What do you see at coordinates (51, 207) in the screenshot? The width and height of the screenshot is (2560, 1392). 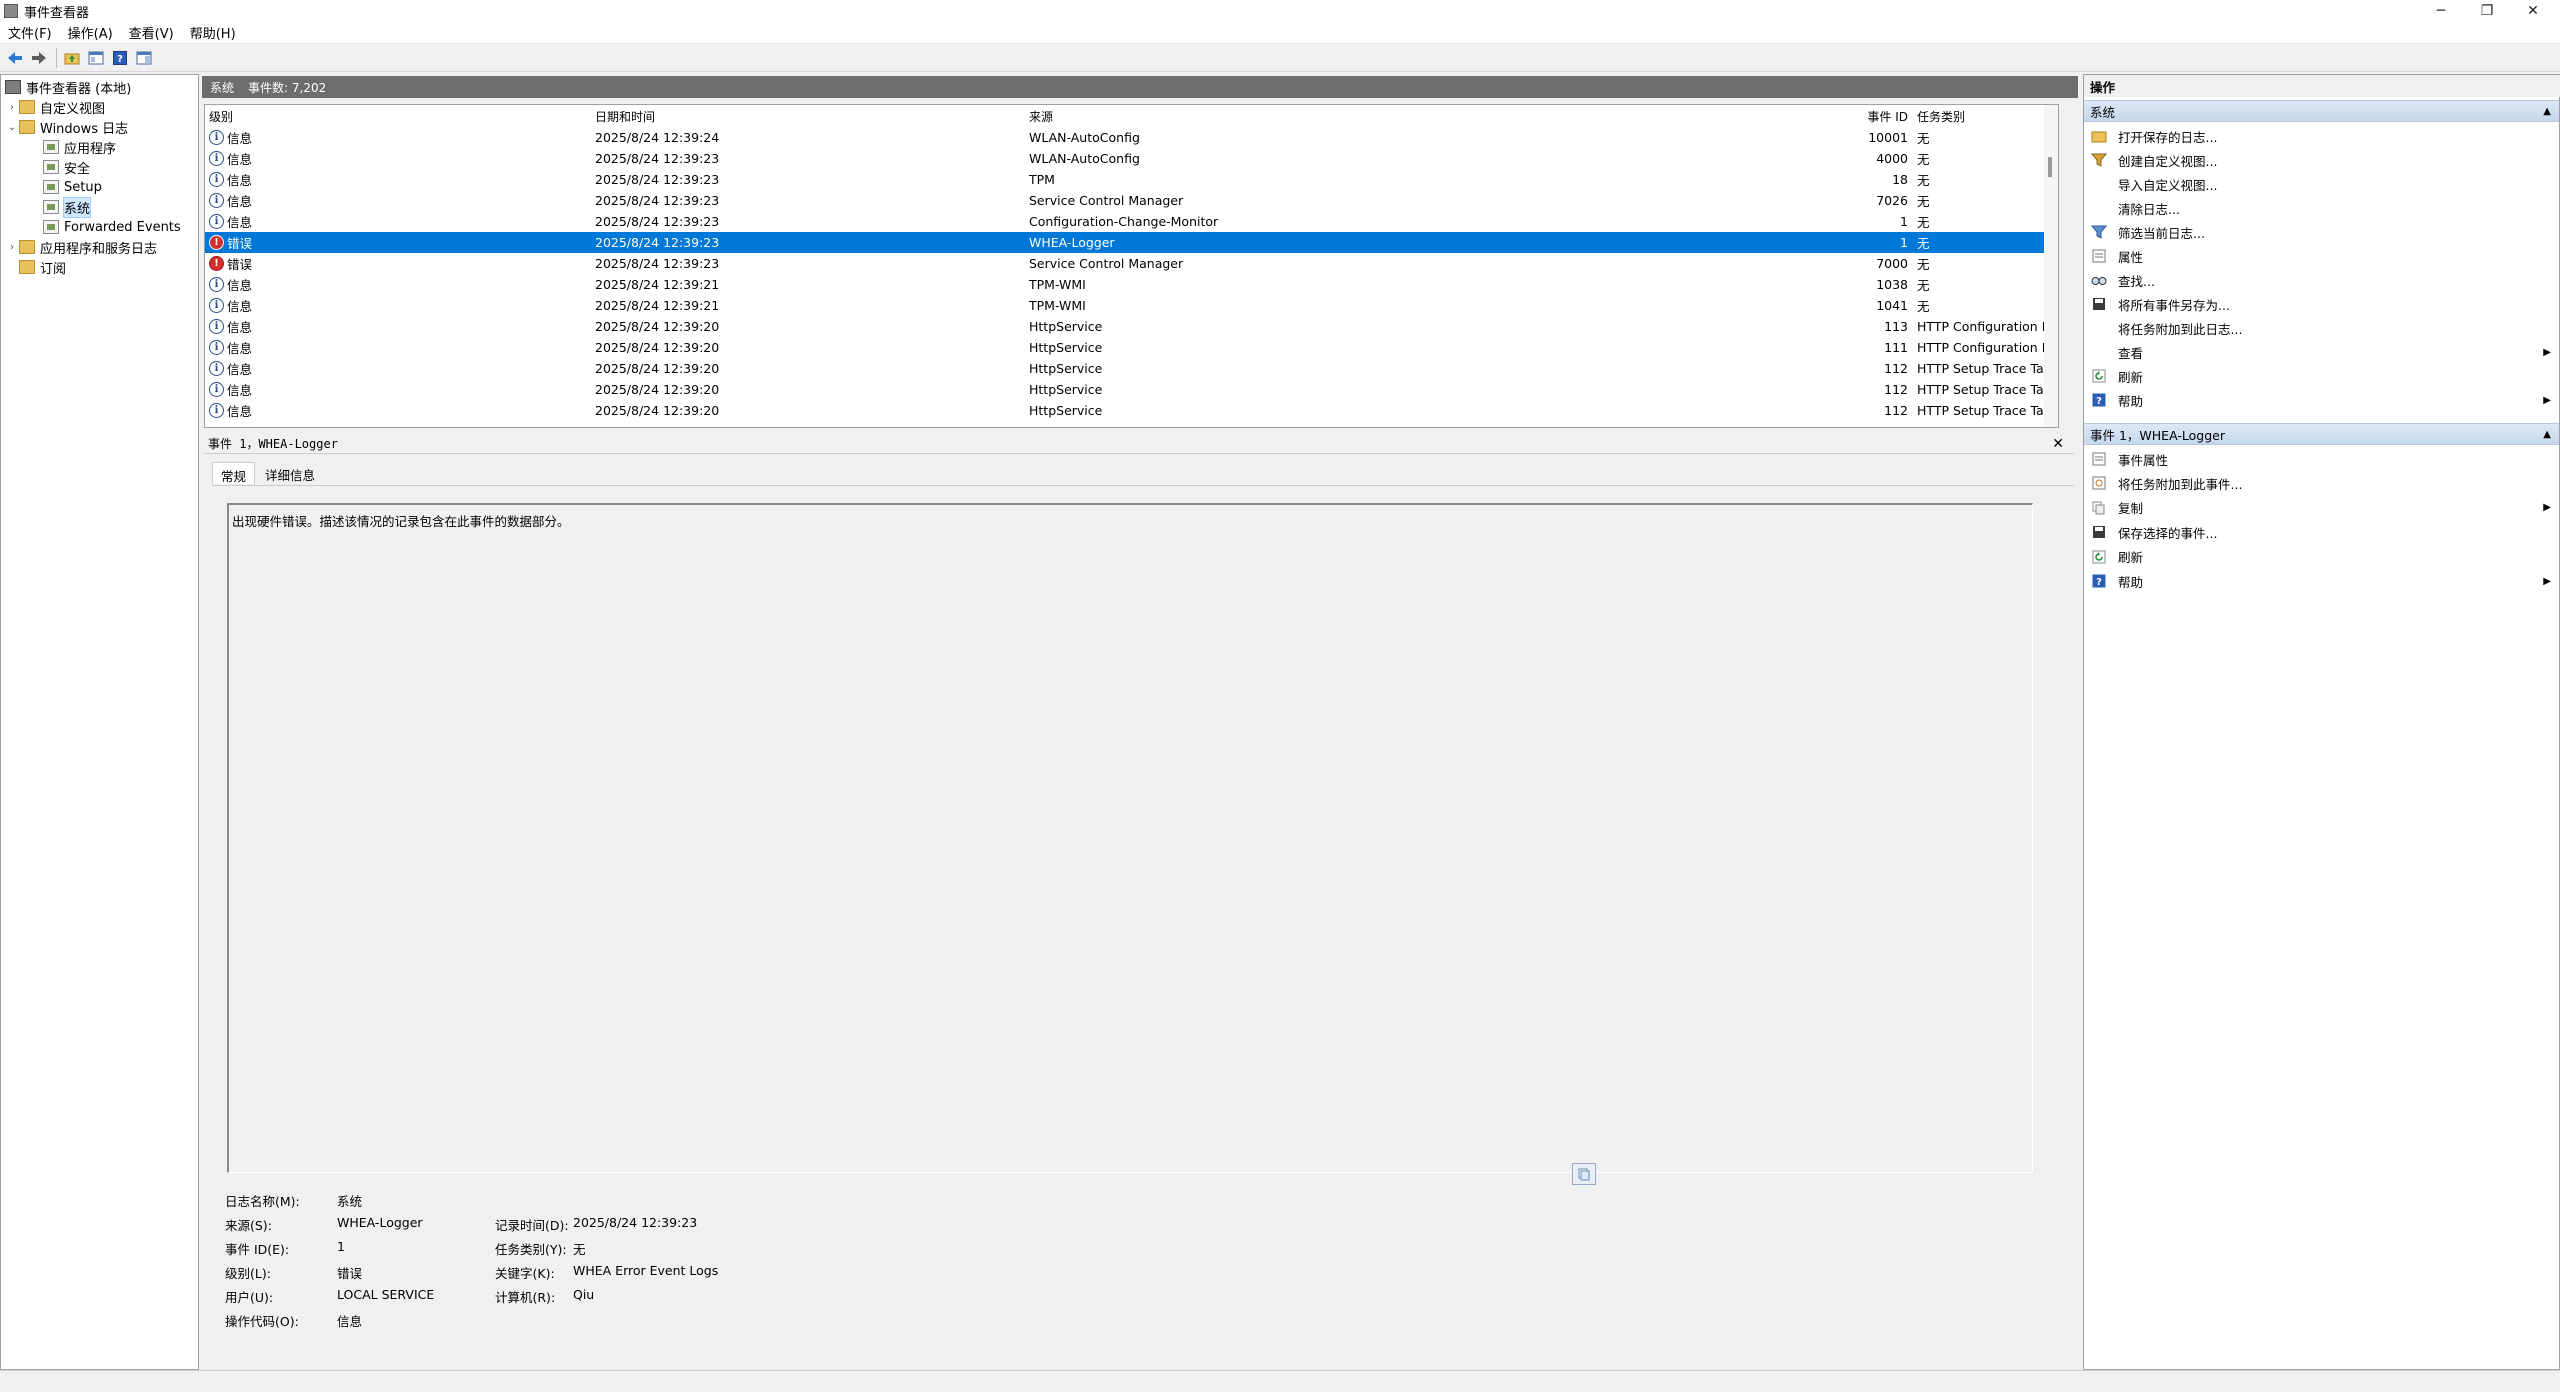 I see `log-icon` at bounding box center [51, 207].